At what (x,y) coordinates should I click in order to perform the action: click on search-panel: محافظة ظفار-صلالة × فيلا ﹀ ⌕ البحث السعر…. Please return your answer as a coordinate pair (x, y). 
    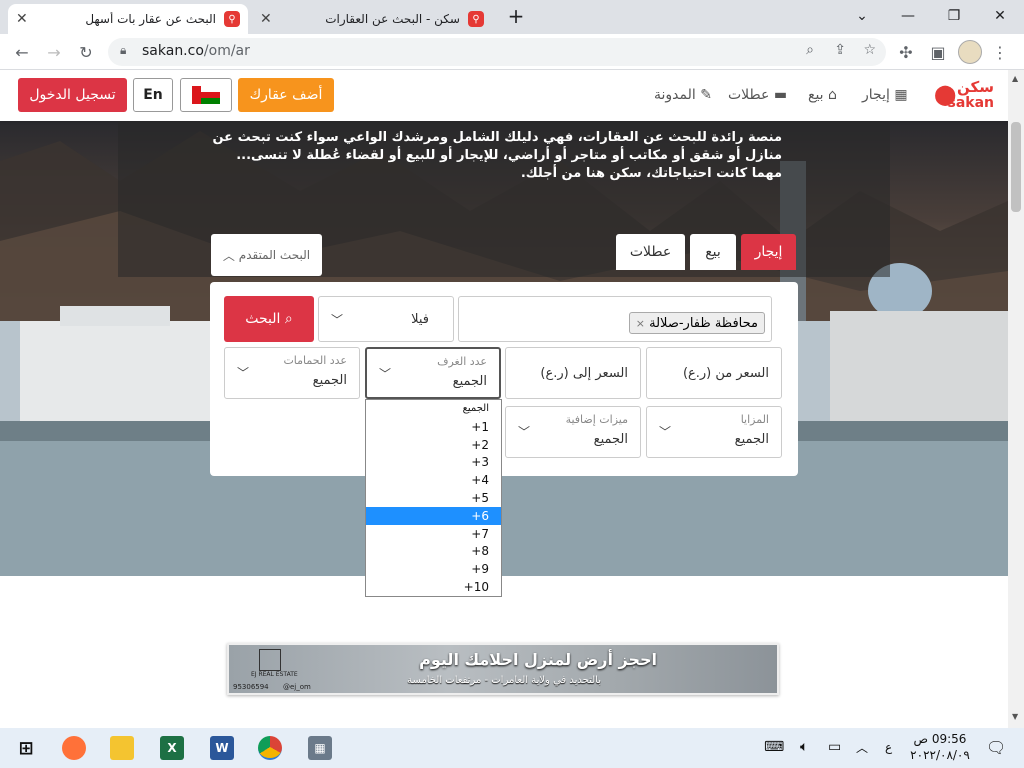
    Looking at the image, I should click on (504, 379).